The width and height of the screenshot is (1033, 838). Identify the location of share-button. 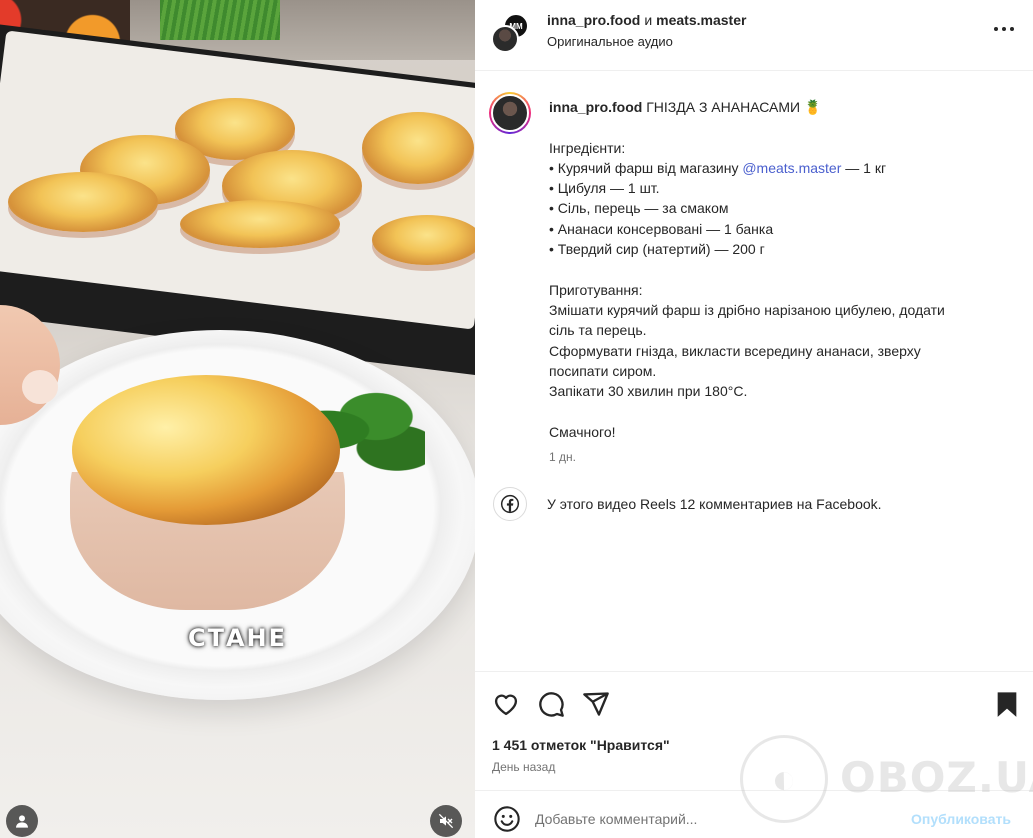
(596, 704).